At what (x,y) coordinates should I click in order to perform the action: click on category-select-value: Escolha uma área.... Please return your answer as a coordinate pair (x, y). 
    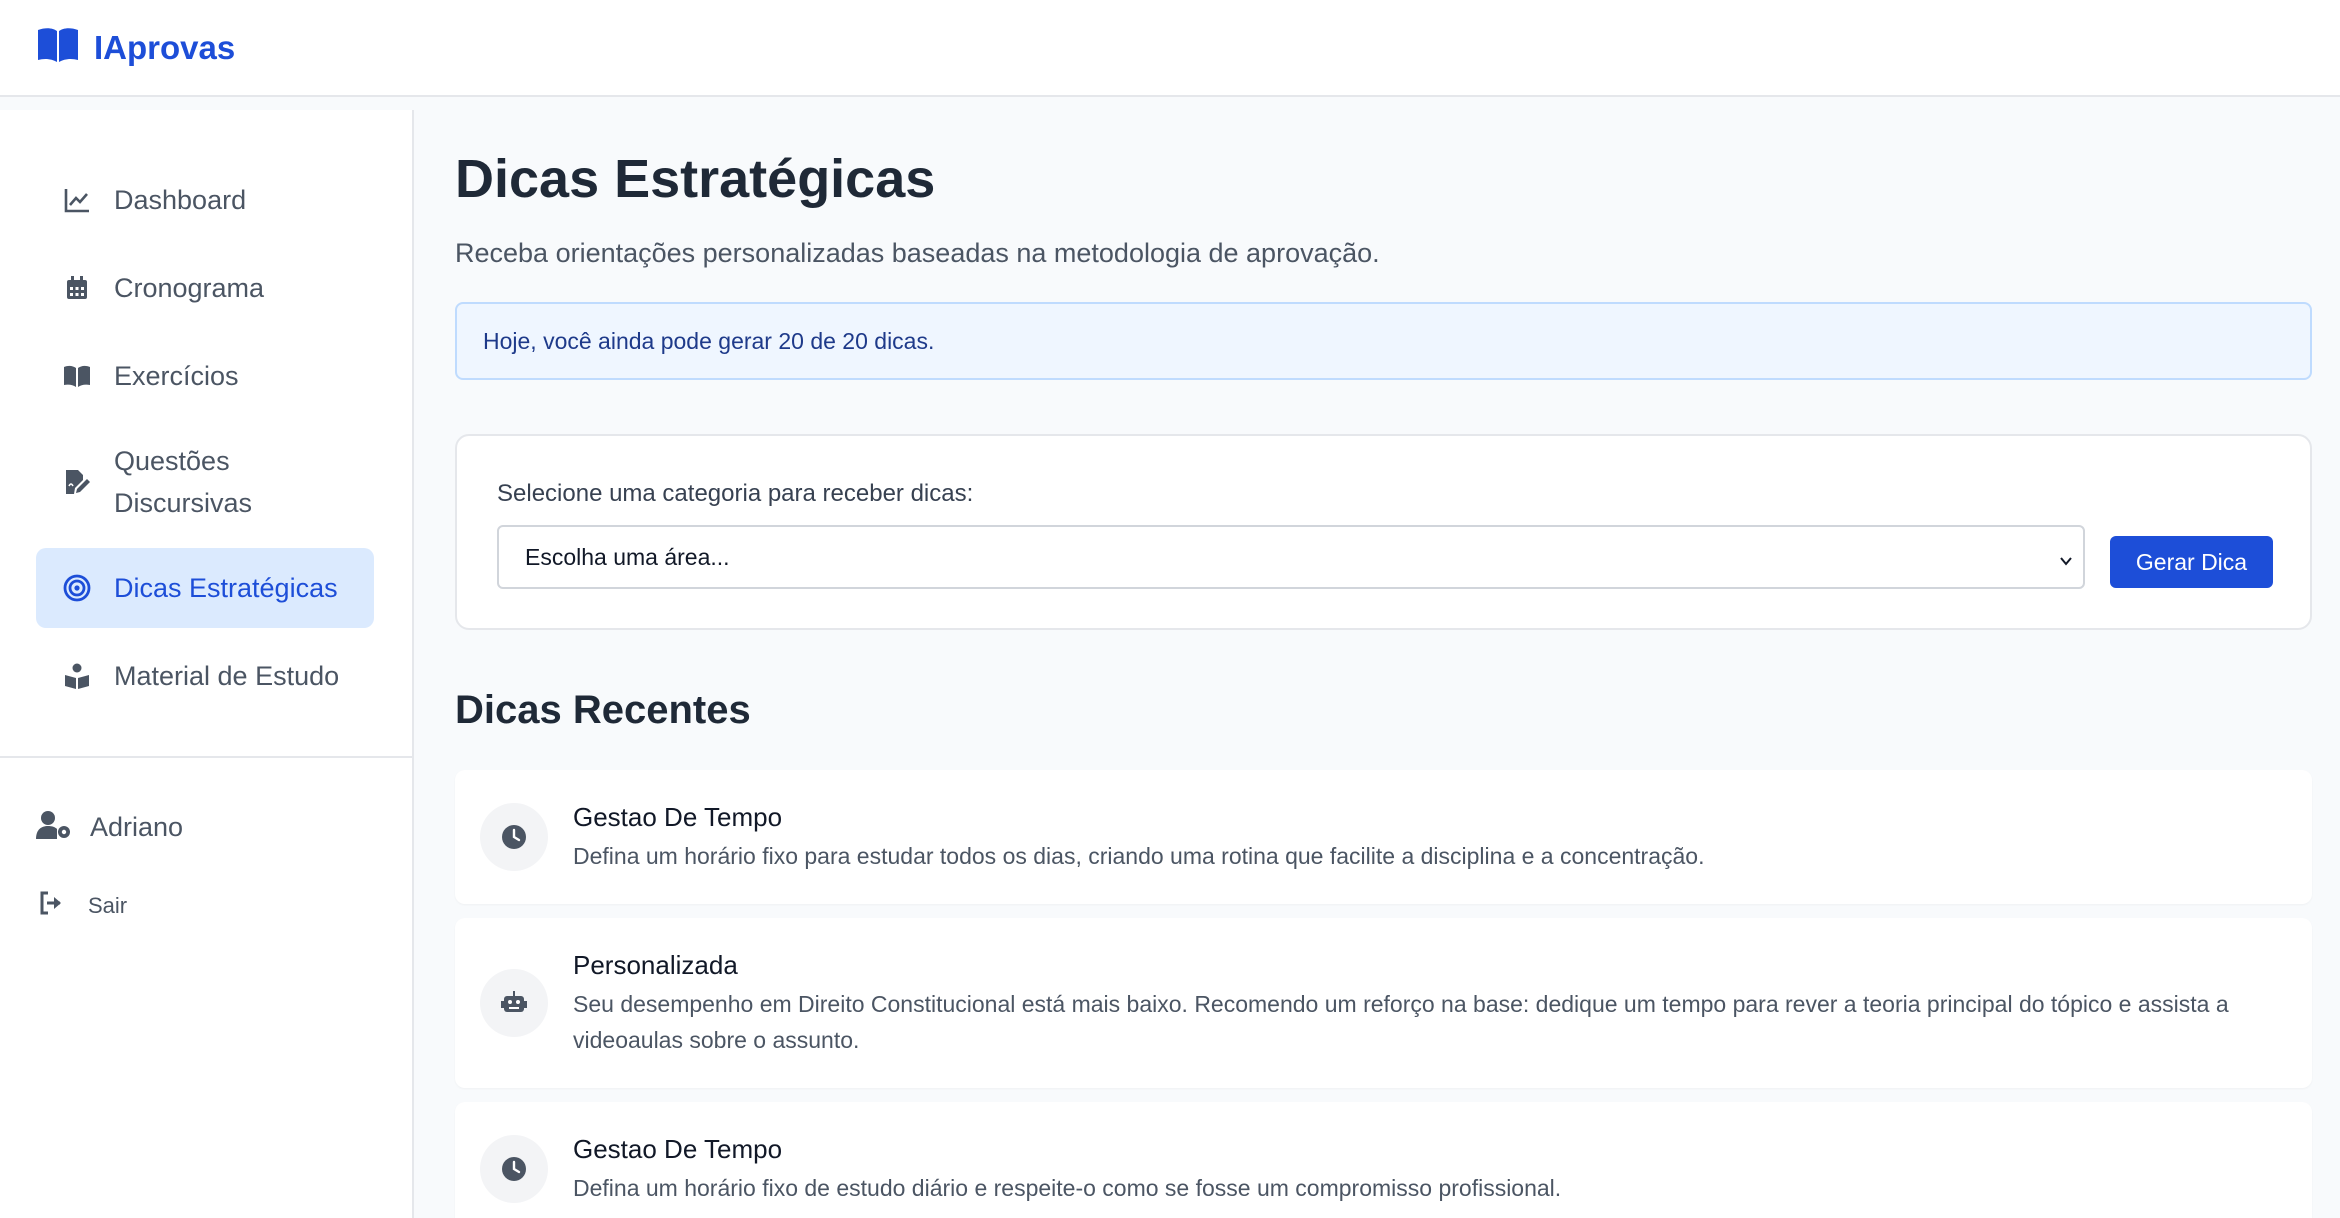
    Looking at the image, I should click on (627, 556).